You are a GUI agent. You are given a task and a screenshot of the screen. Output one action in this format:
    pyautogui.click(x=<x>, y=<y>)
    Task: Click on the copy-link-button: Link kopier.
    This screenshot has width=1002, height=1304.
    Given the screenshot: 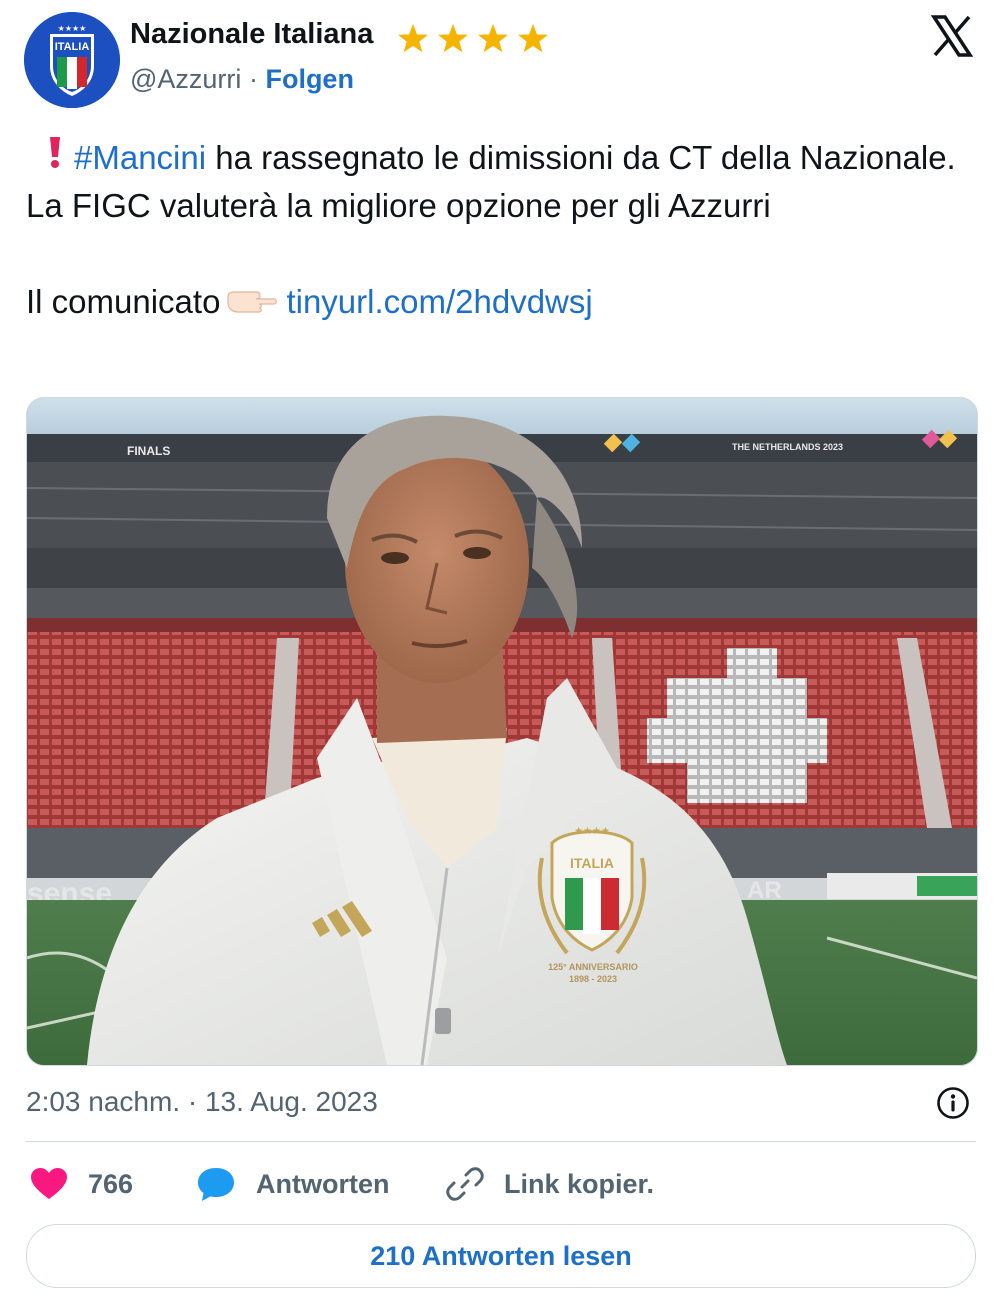 What is the action you would take?
    pyautogui.click(x=550, y=1184)
    